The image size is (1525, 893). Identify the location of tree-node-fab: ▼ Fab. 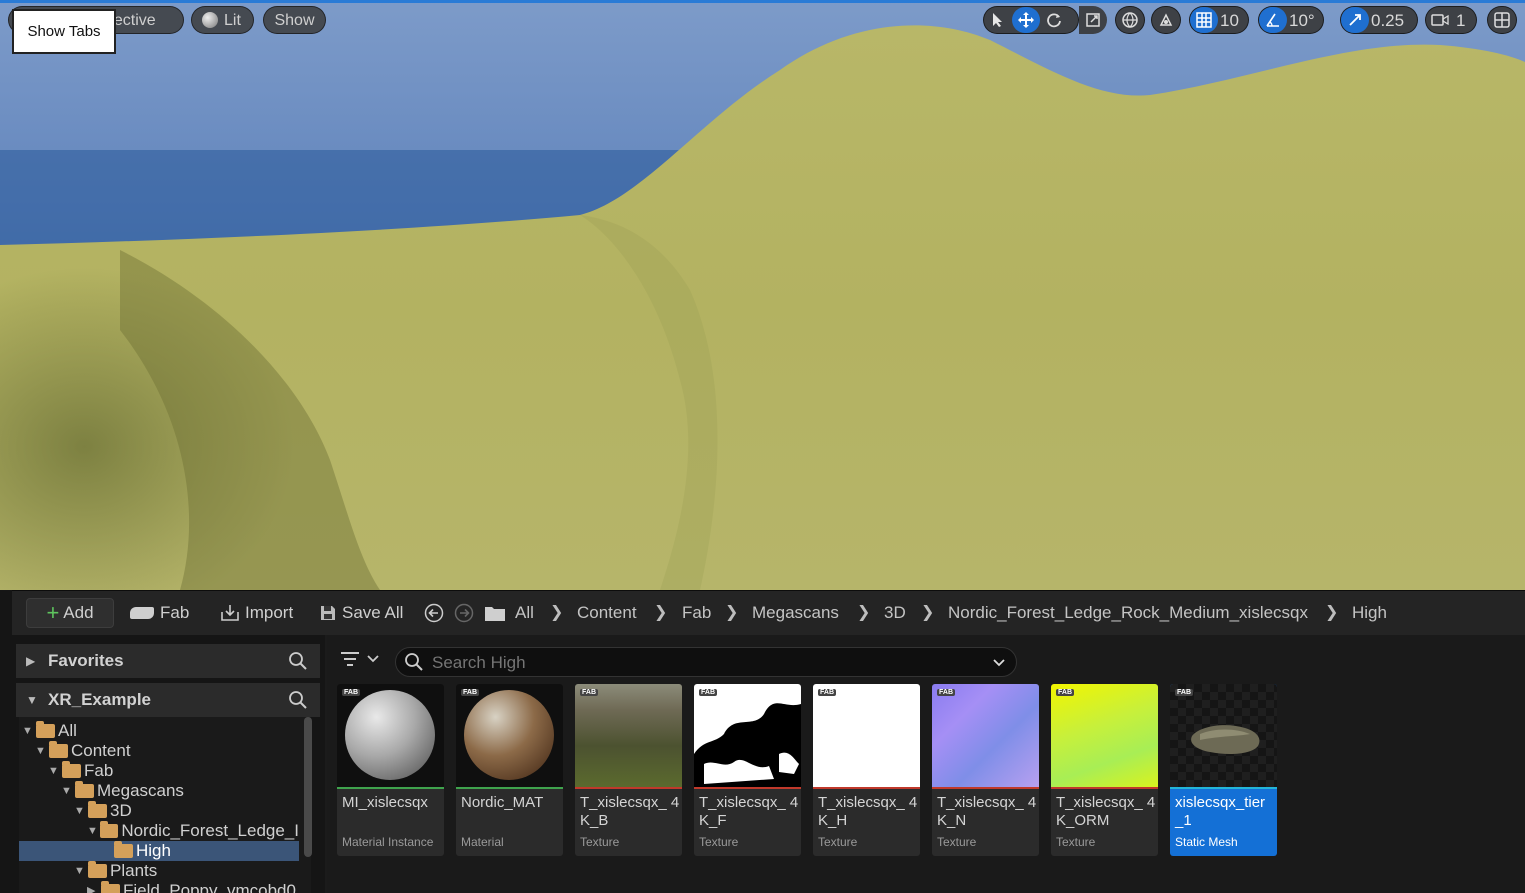
(80, 771).